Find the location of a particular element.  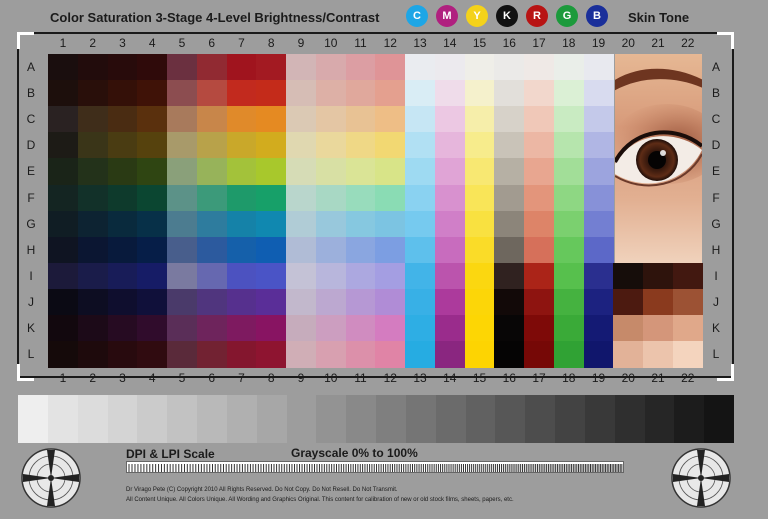

skin-tone-title: Skin Tone is located at coordinates (659, 17).